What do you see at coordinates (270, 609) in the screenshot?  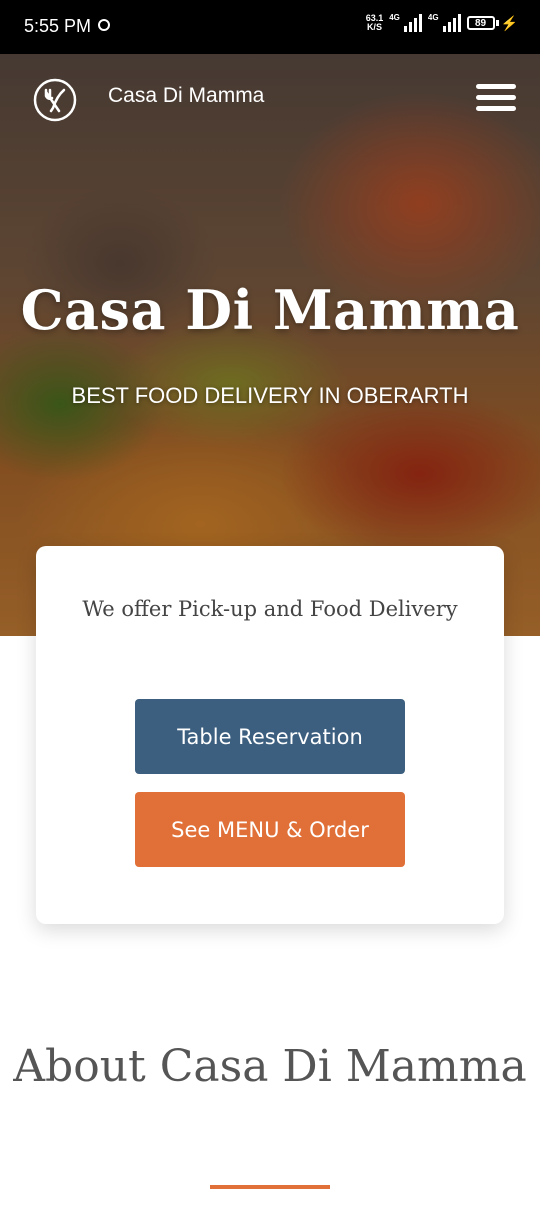 I see `offer-text: We offer Pick-up and Food Delivery` at bounding box center [270, 609].